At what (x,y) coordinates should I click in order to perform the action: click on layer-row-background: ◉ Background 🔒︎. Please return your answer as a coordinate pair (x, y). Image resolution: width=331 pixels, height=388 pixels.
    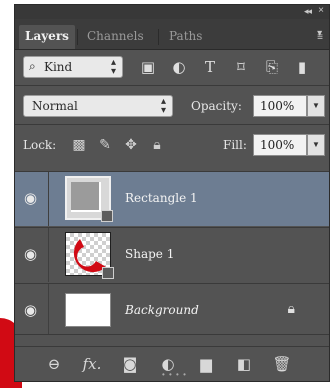
    Looking at the image, I should click on (172, 309).